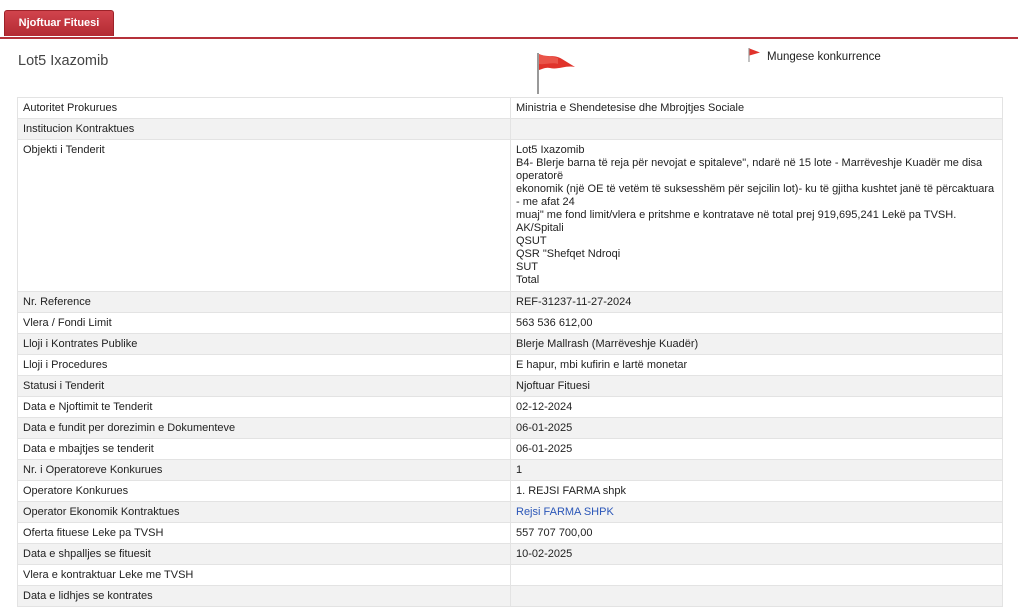 The width and height of the screenshot is (1024, 607). What do you see at coordinates (824, 57) in the screenshot?
I see `legend-label: Mungese konkurrence` at bounding box center [824, 57].